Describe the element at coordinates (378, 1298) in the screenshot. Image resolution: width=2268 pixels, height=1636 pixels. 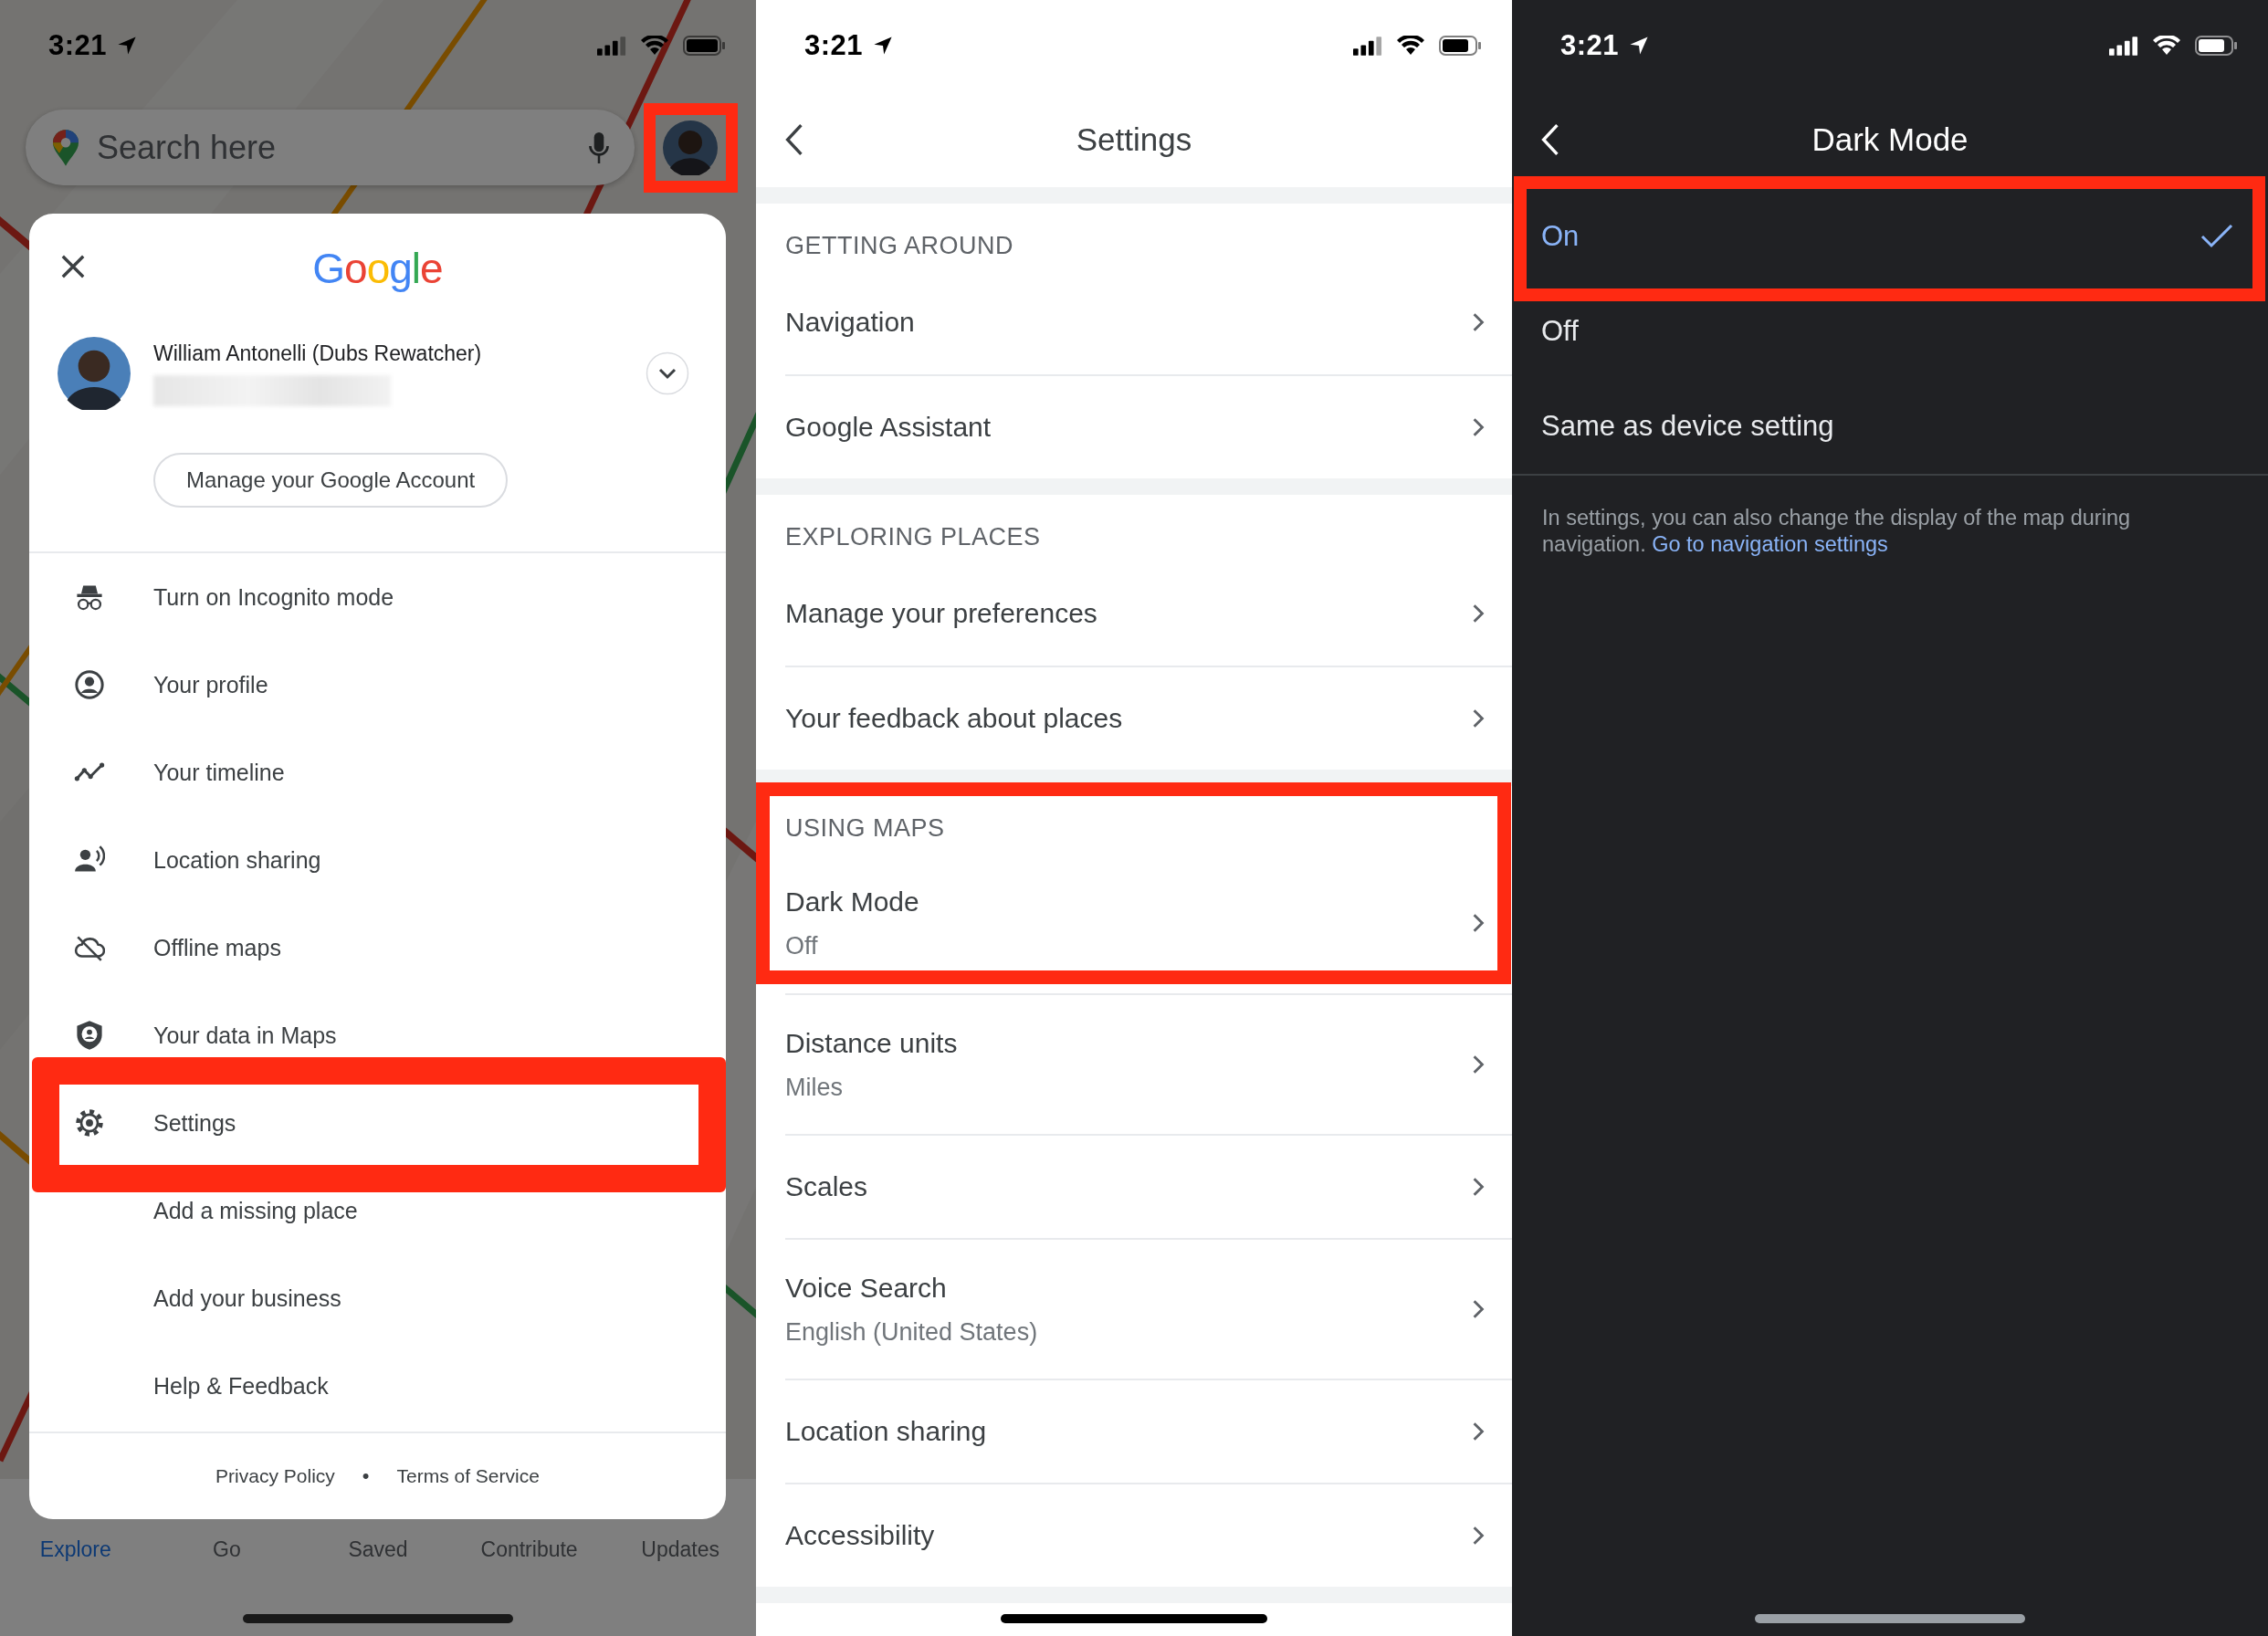
I see `menu-item: Add your business` at that location.